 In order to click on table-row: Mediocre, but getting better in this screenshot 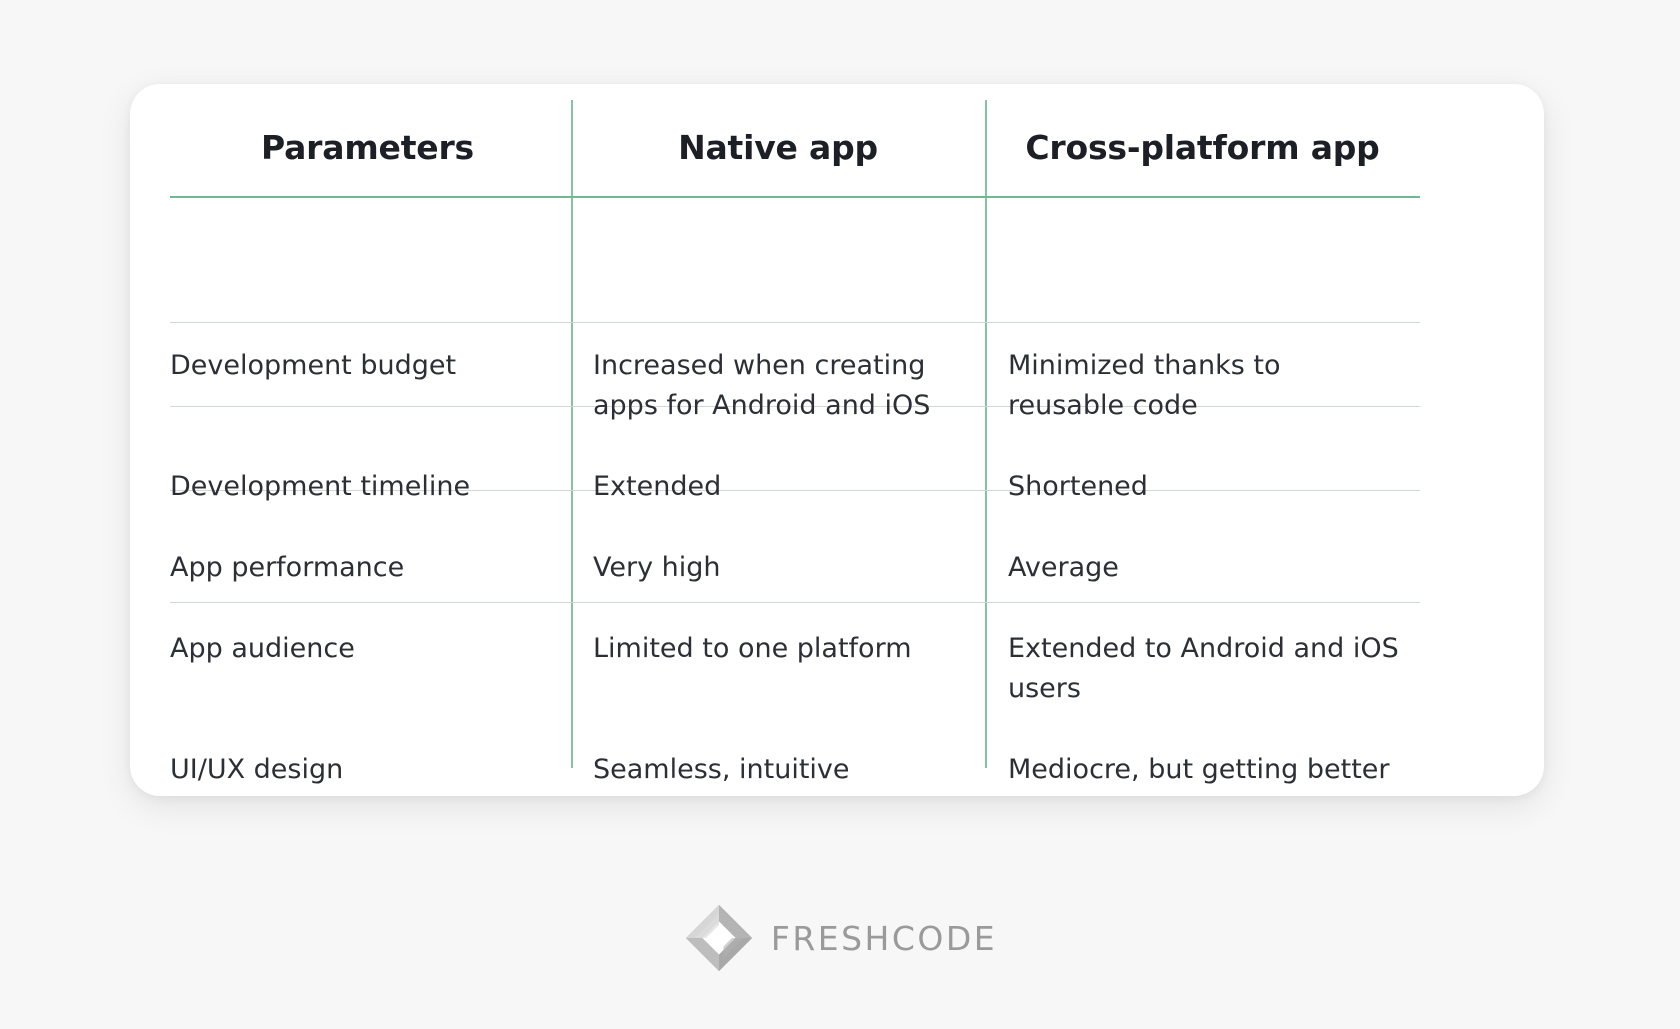, I will do `click(1199, 769)`.